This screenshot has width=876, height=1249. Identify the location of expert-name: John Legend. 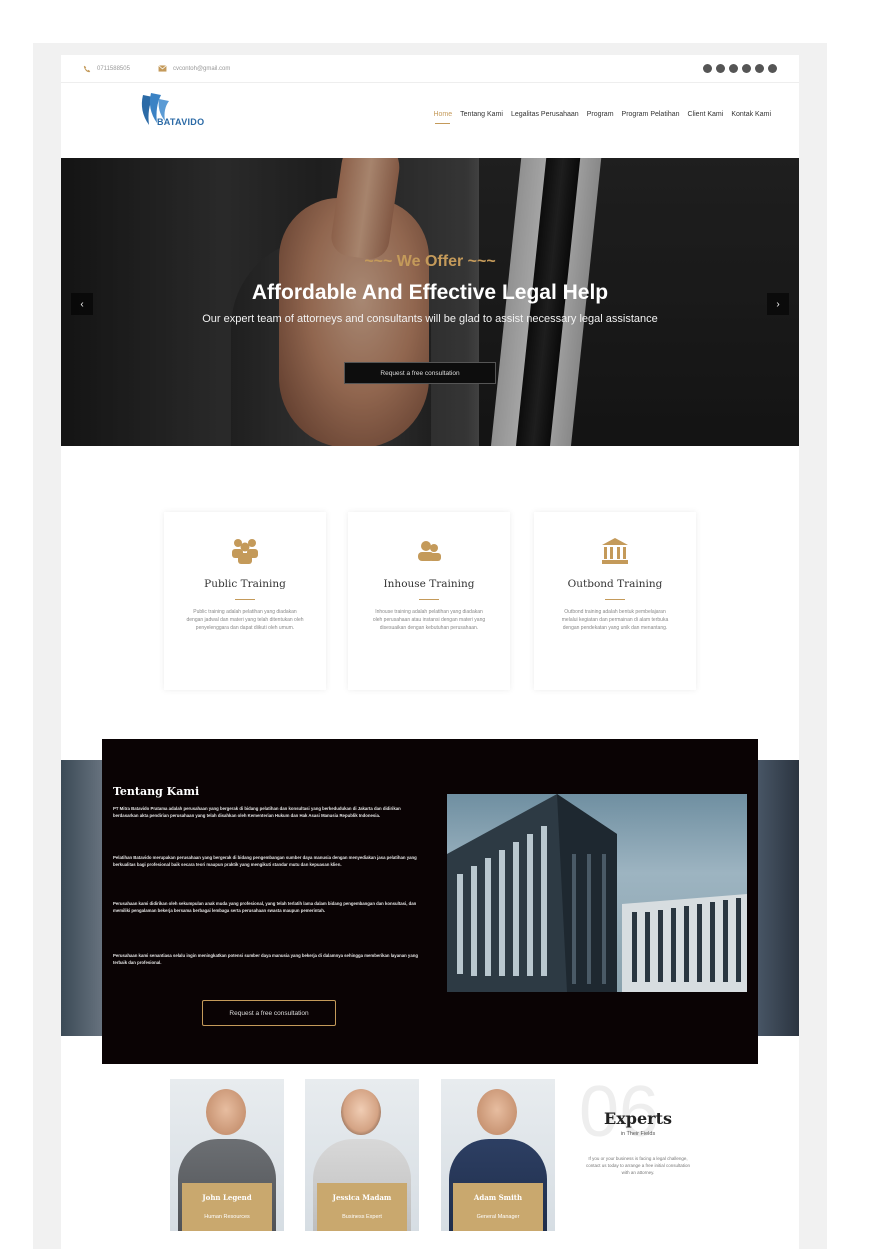
(227, 1197).